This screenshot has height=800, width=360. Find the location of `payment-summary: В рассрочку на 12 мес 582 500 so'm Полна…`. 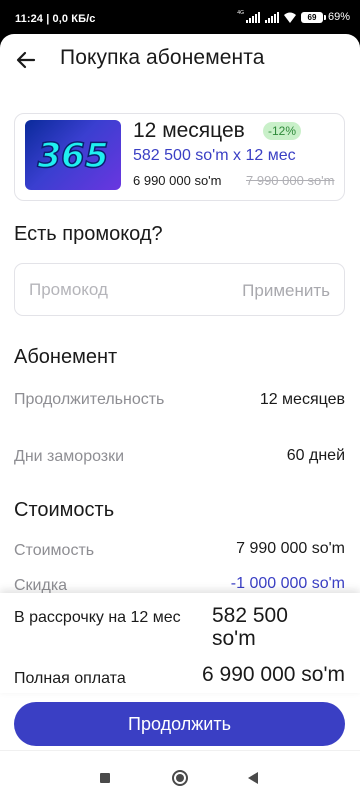

payment-summary: В рассрочку на 12 мес 582 500 so'm Полна… is located at coordinates (180, 643).